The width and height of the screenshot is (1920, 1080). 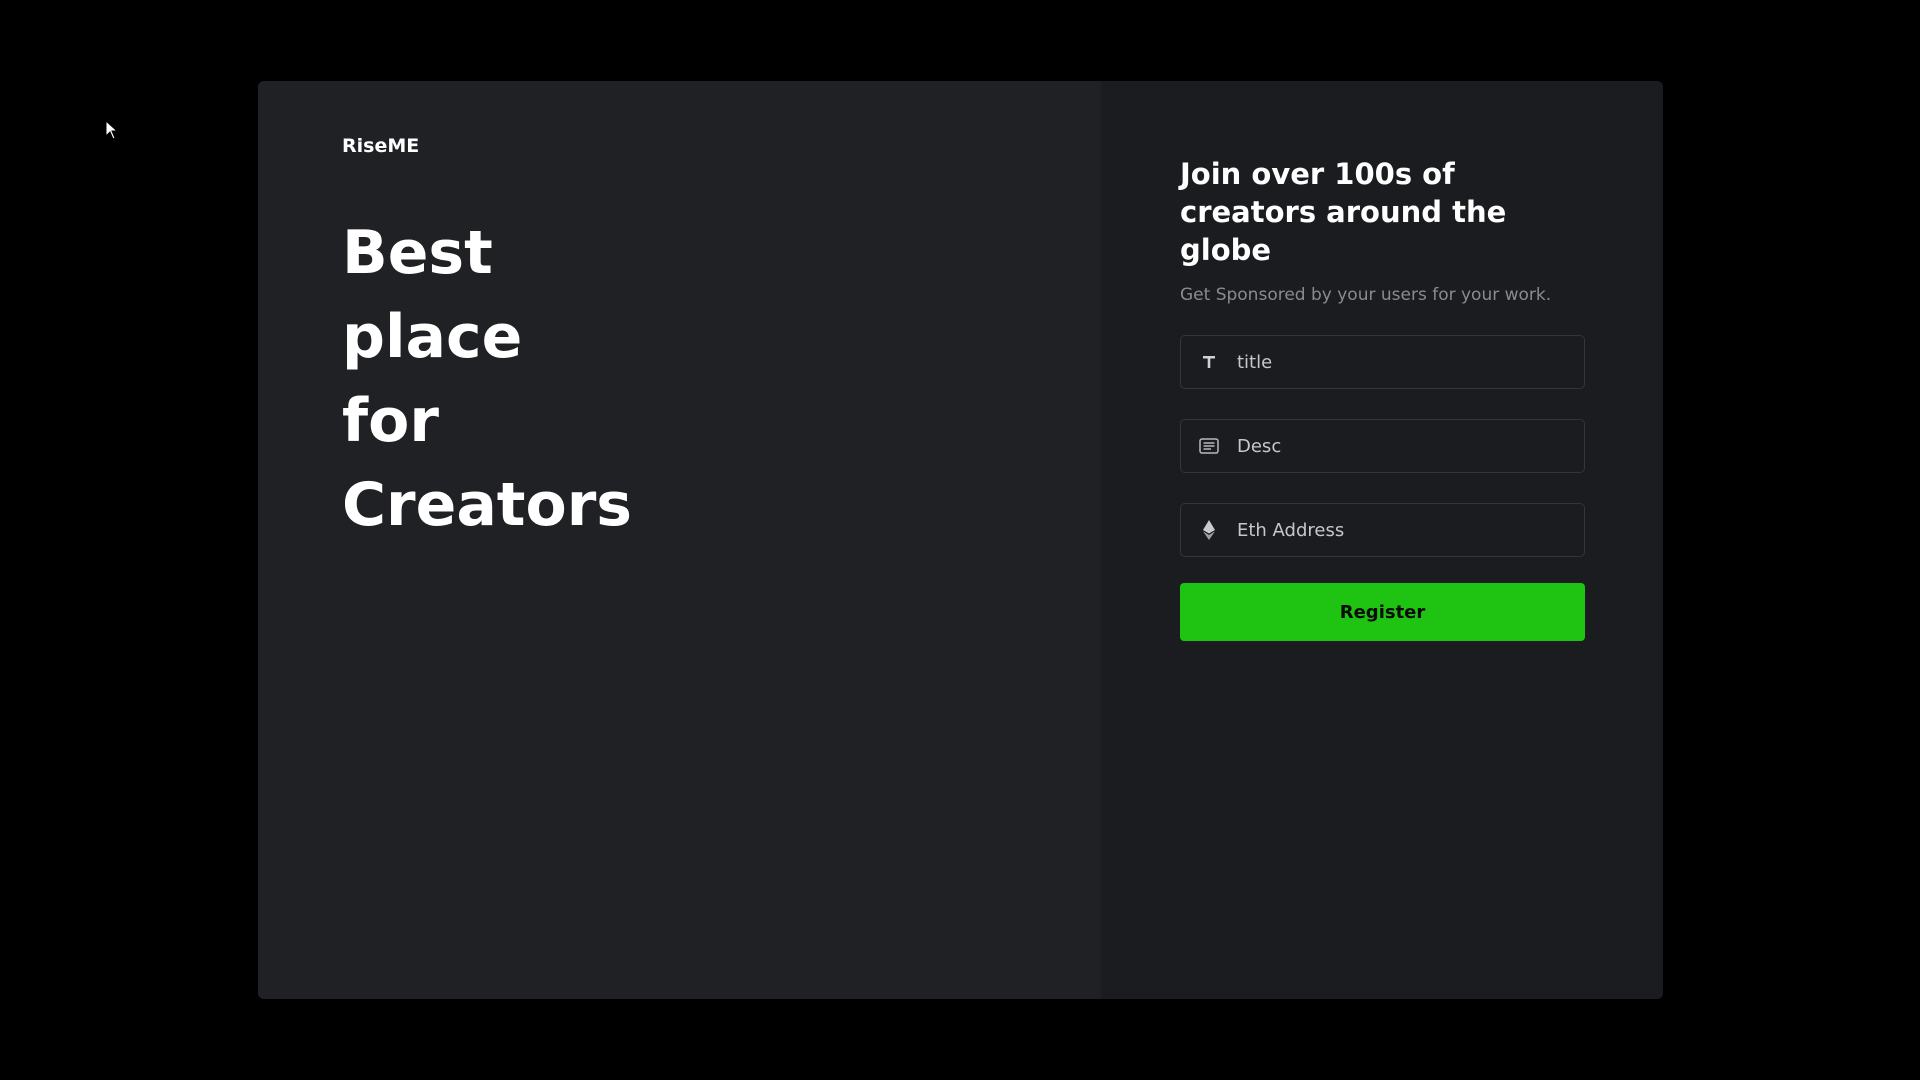 I want to click on desc-input, so click(x=1410, y=446).